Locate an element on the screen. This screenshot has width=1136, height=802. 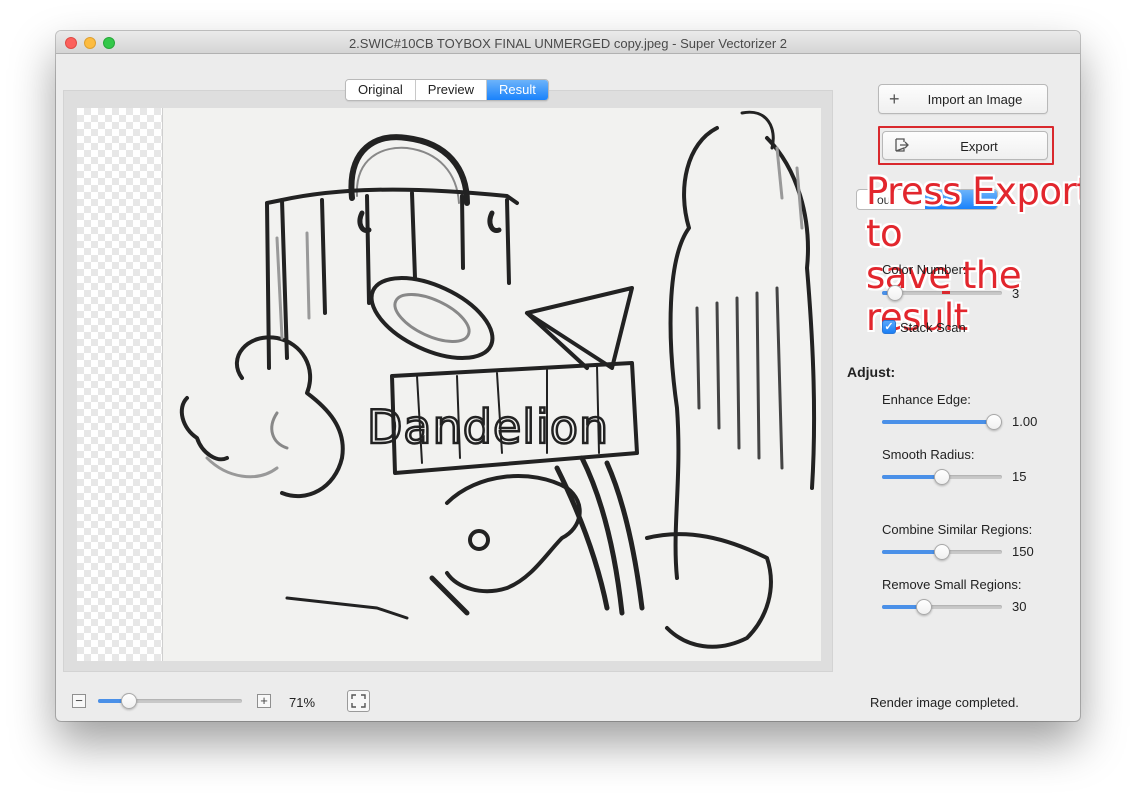
zoom-slider is located at coordinates (170, 701).